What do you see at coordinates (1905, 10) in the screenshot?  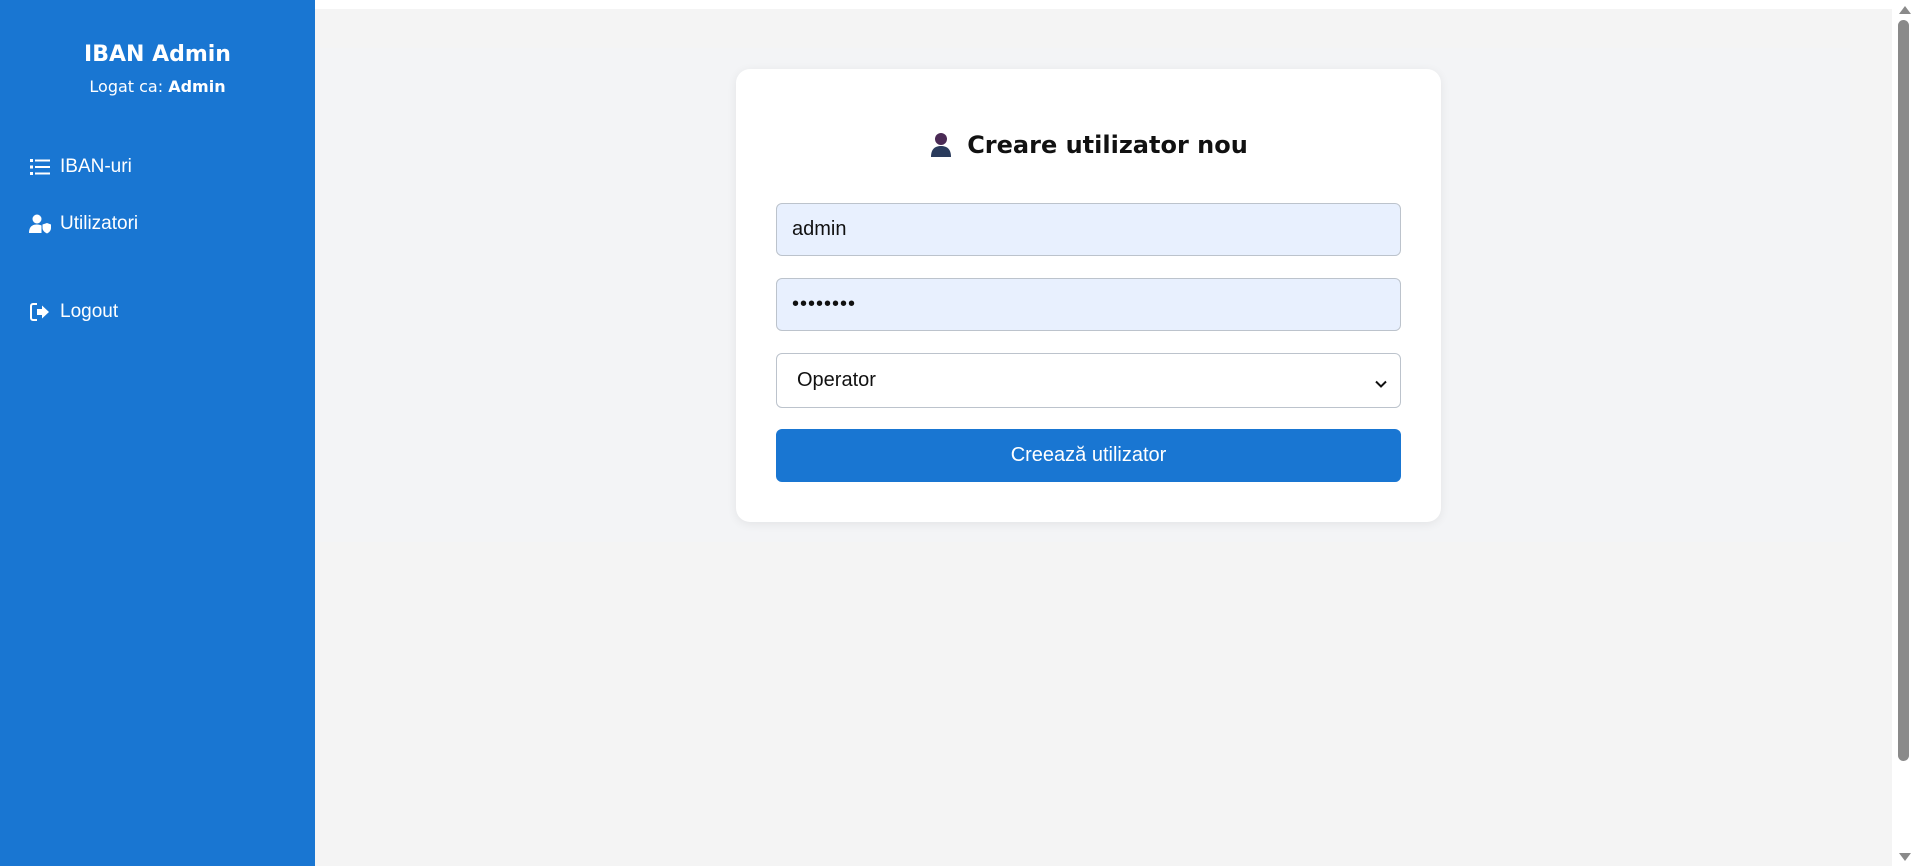 I see `scroll-up-arrow-icon` at bounding box center [1905, 10].